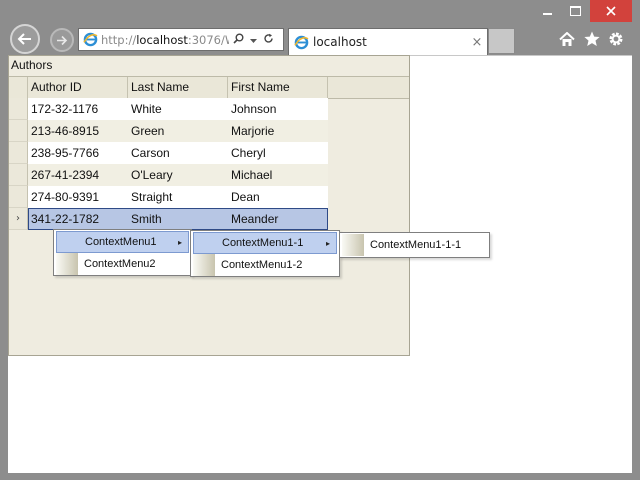 The image size is (640, 480). I want to click on cell-author-id: 238-95-7766, so click(78, 153).